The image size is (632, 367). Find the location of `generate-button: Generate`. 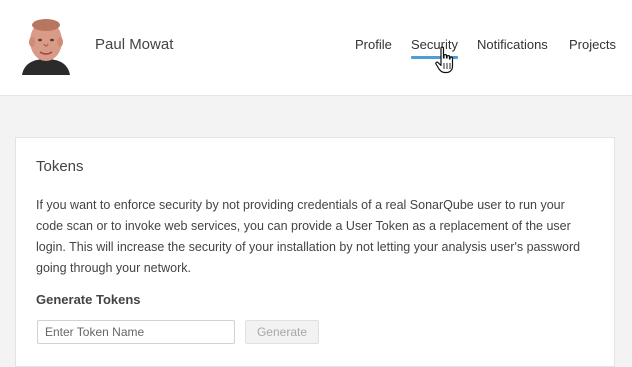

generate-button: Generate is located at coordinates (282, 332).